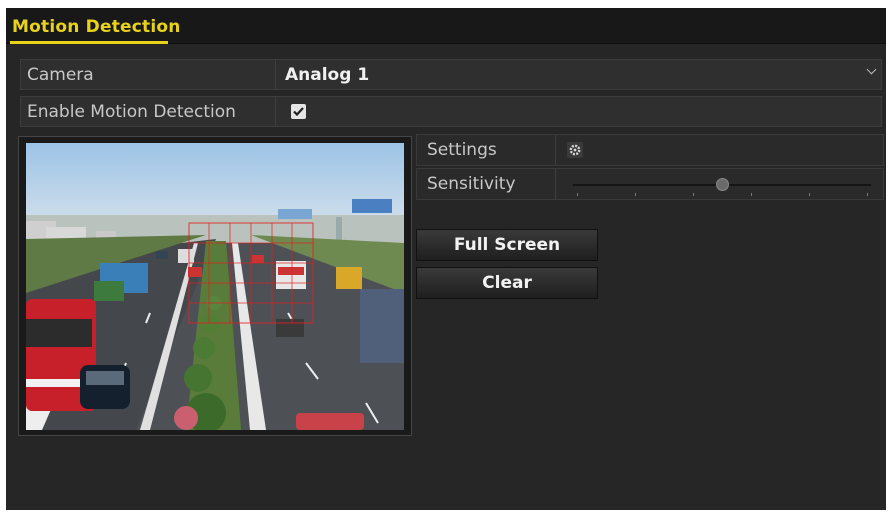  Describe the element at coordinates (507, 245) in the screenshot. I see `full-screen-button: Full Screen` at that location.